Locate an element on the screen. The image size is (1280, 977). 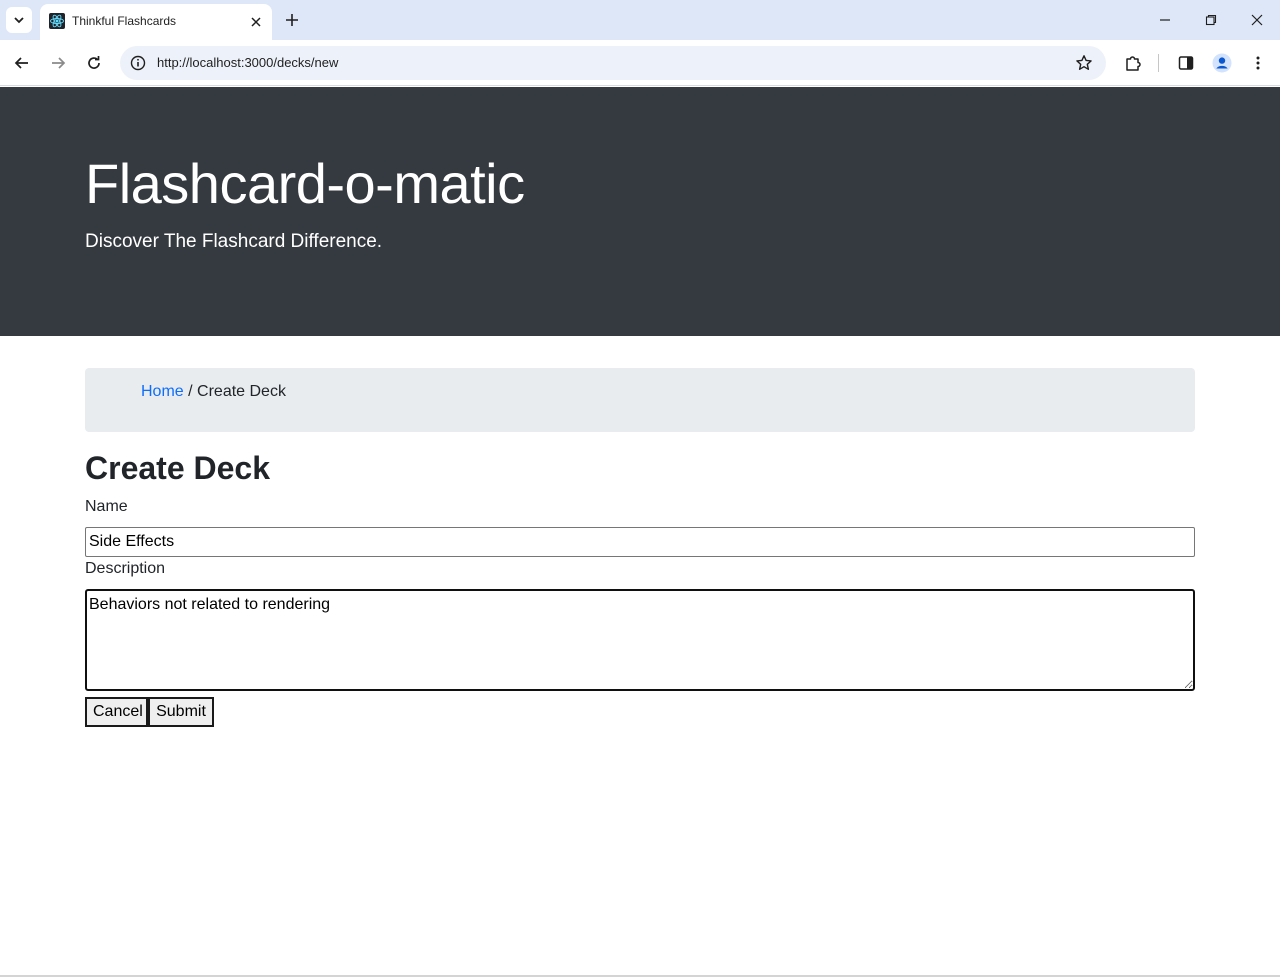
extensions-button is located at coordinates (1133, 63).